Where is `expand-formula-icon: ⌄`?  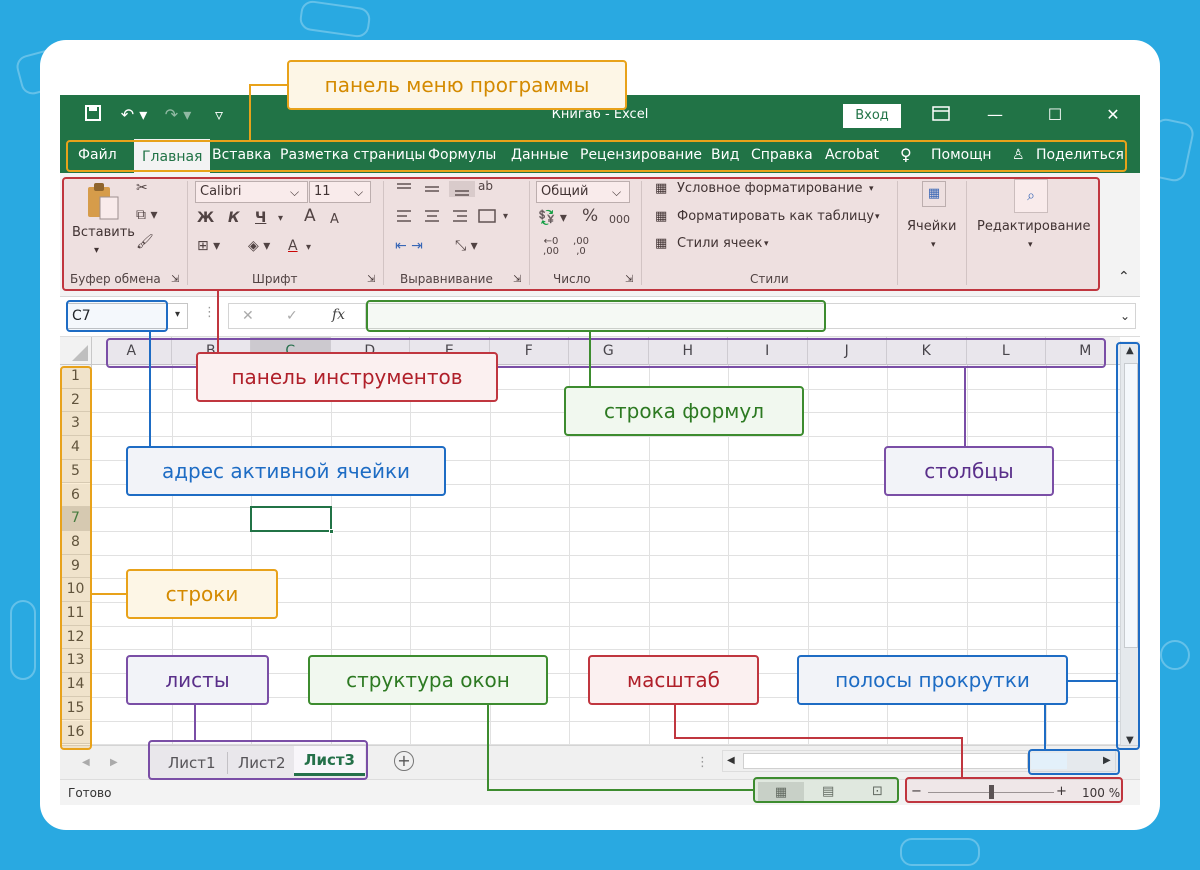 expand-formula-icon: ⌄ is located at coordinates (1125, 316).